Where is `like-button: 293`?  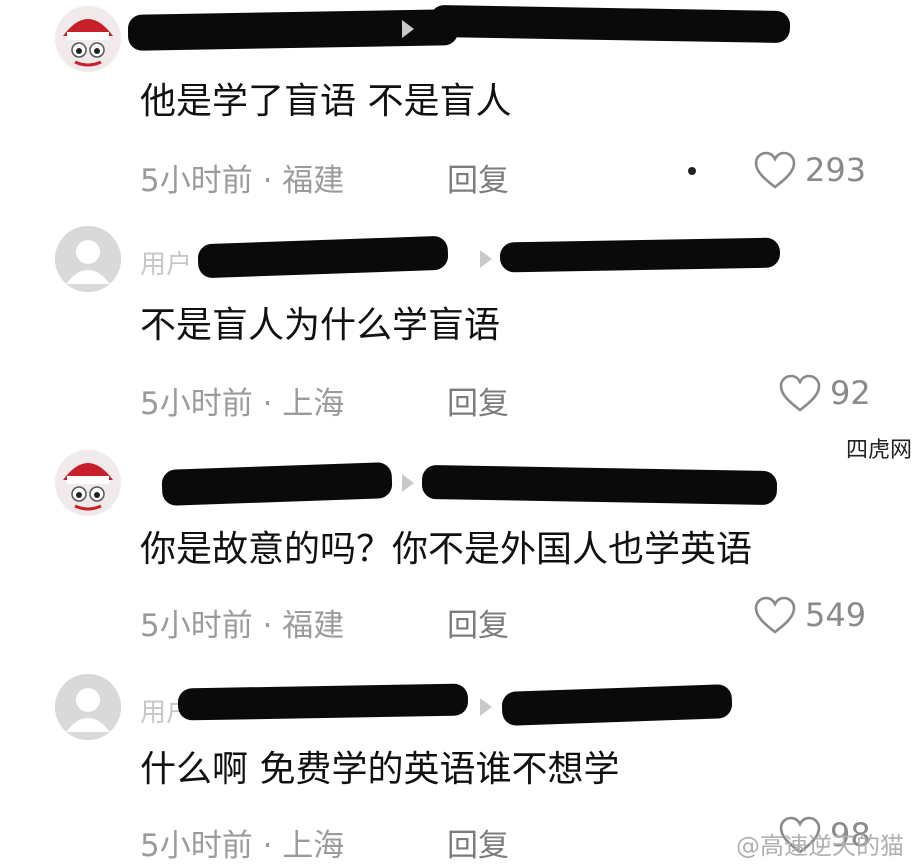
like-button: 293 is located at coordinates (809, 170).